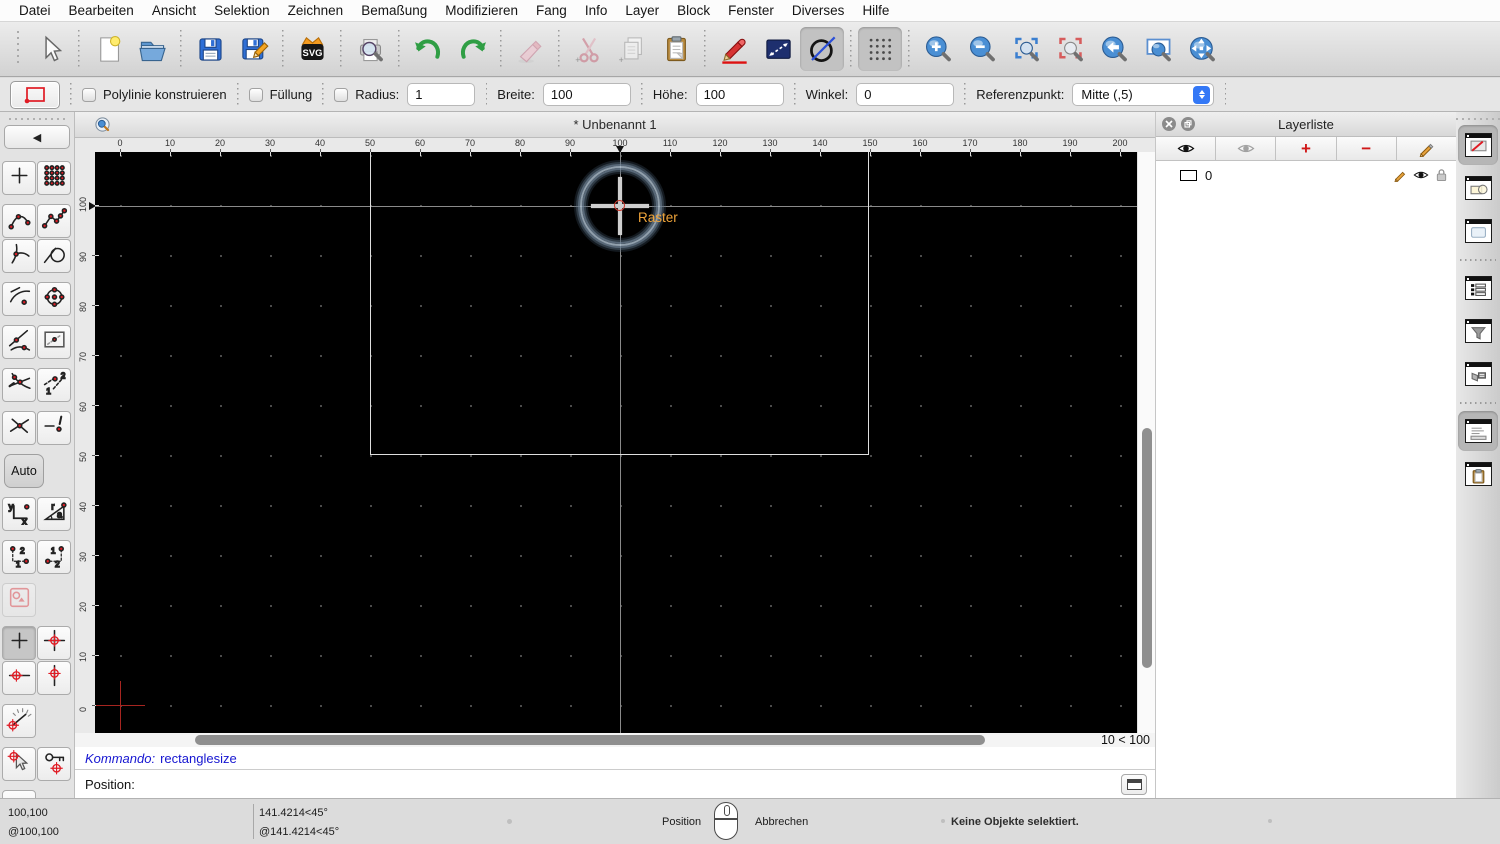  What do you see at coordinates (441, 94) in the screenshot?
I see `radius-field: 1` at bounding box center [441, 94].